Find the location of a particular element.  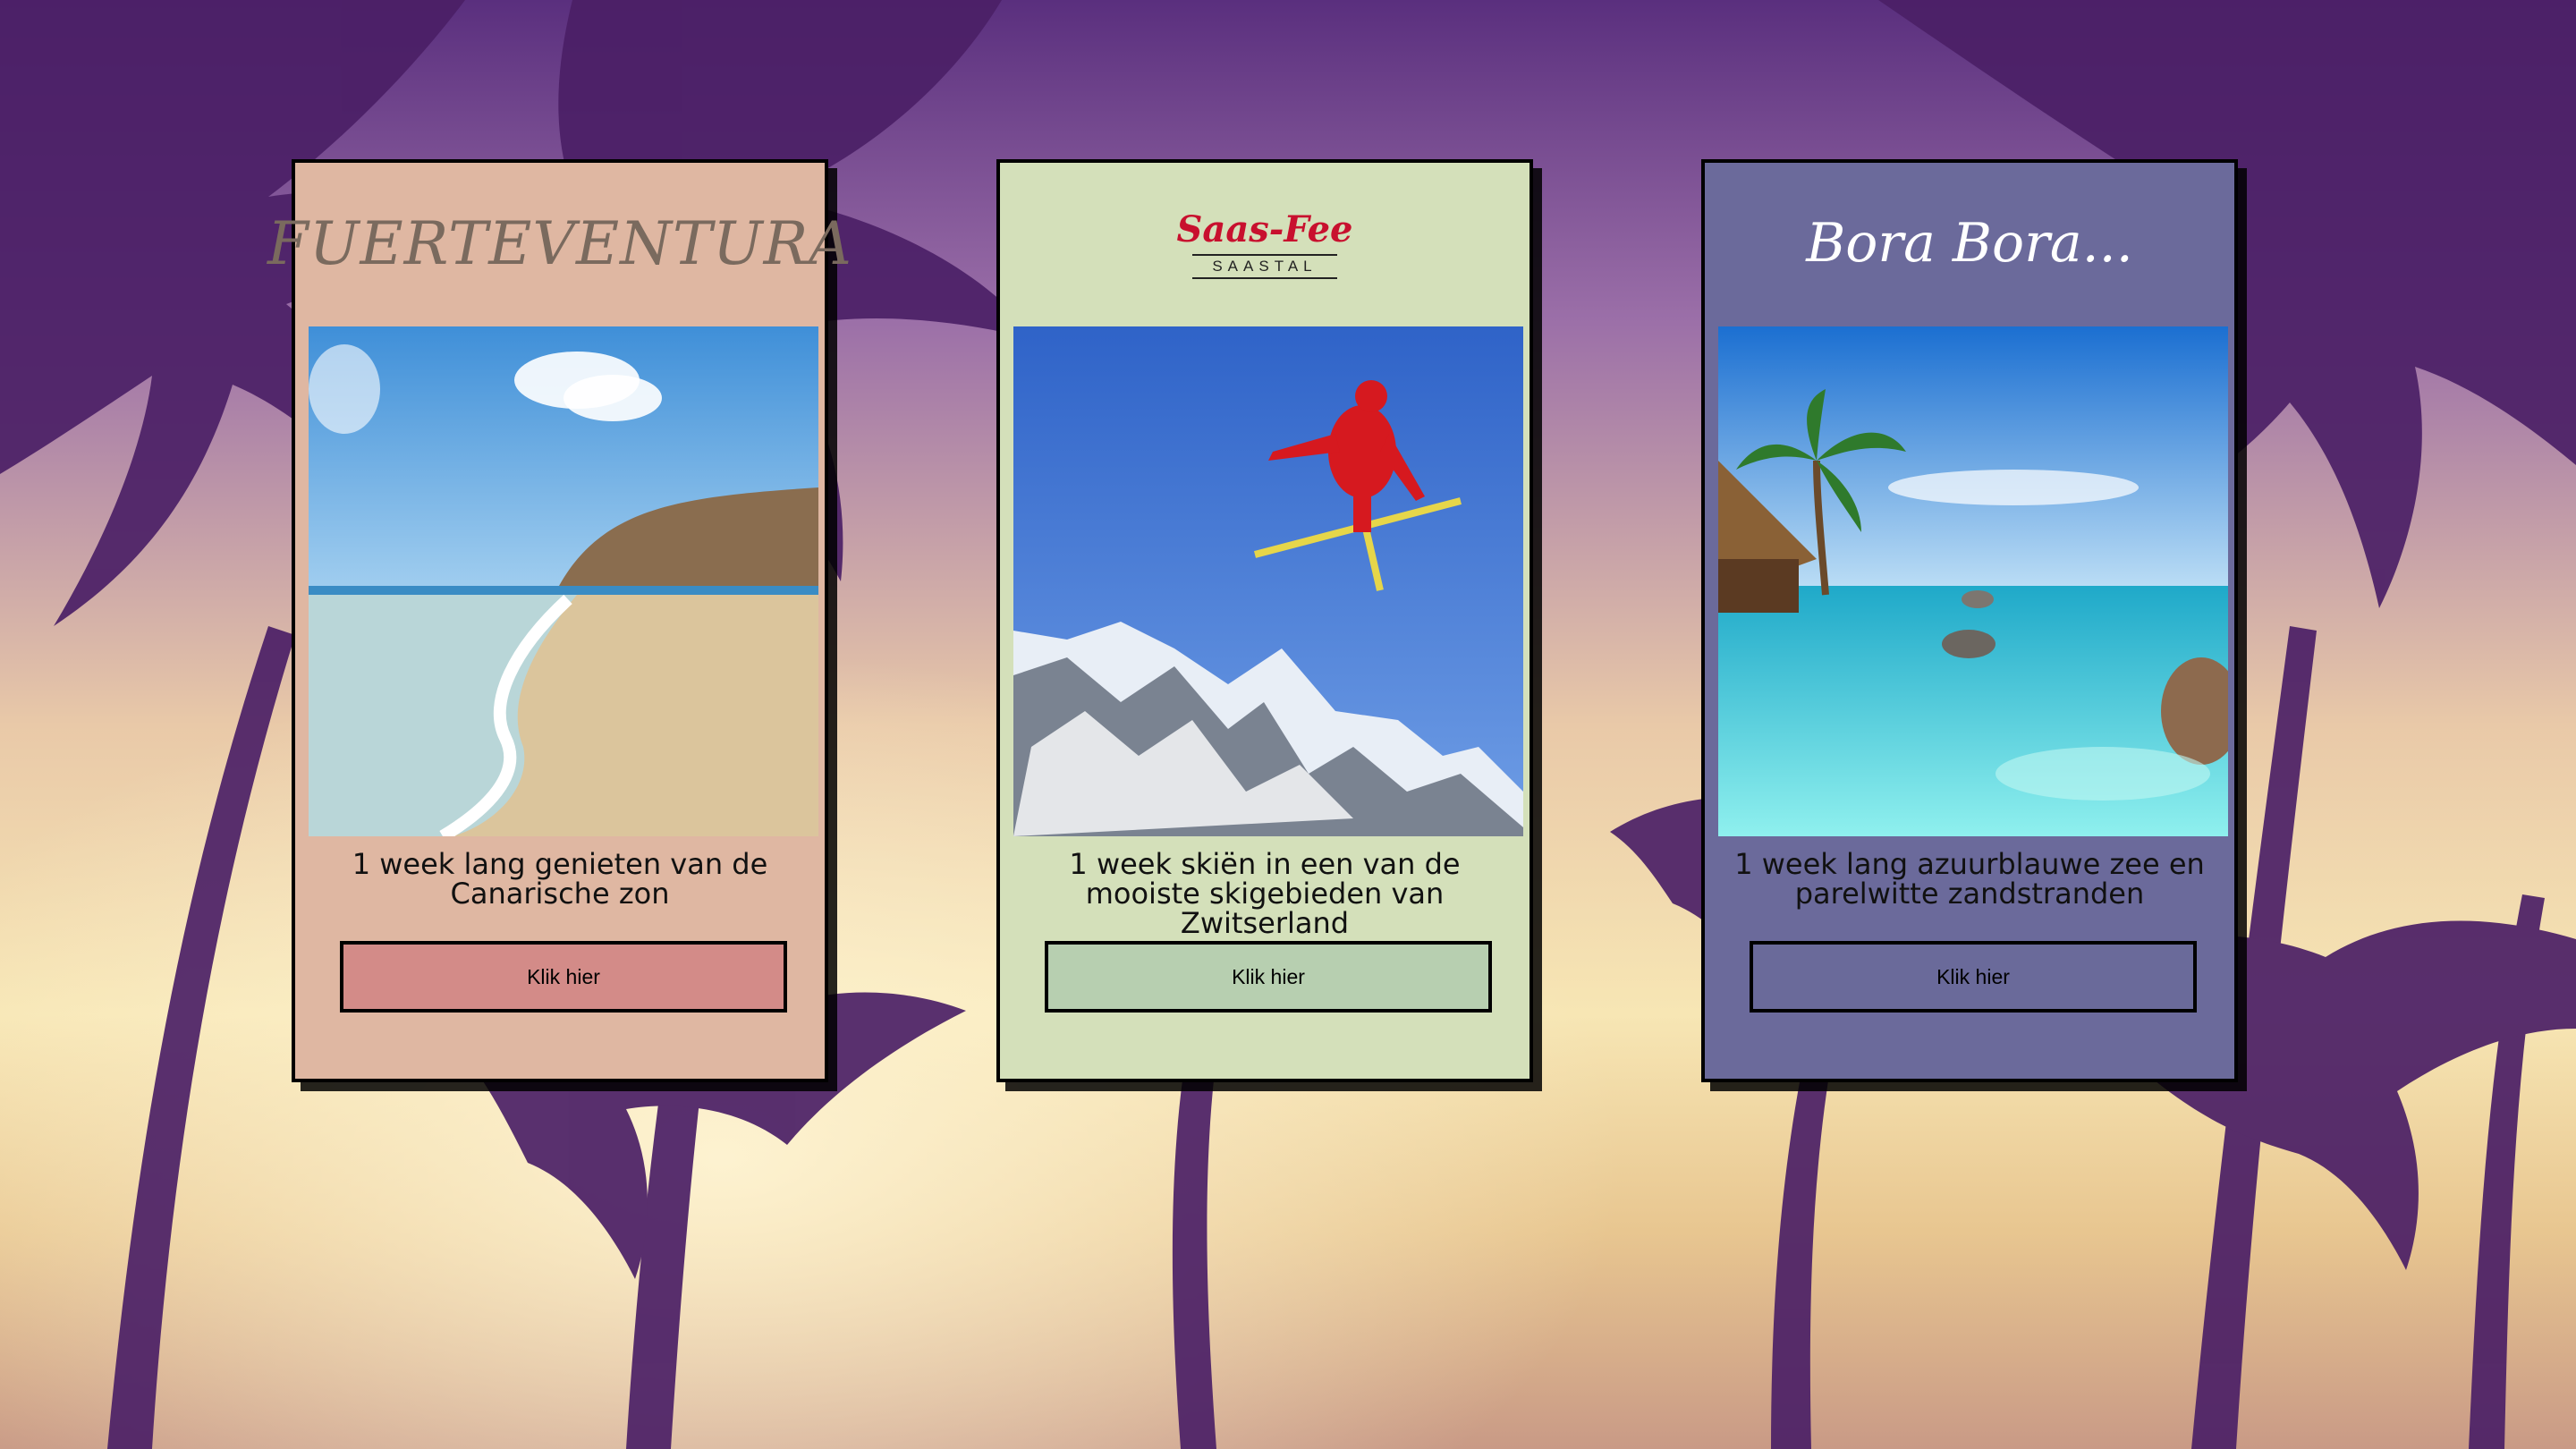

saas-fee-logo: Saas-Fee SAASTAL is located at coordinates (1265, 243).